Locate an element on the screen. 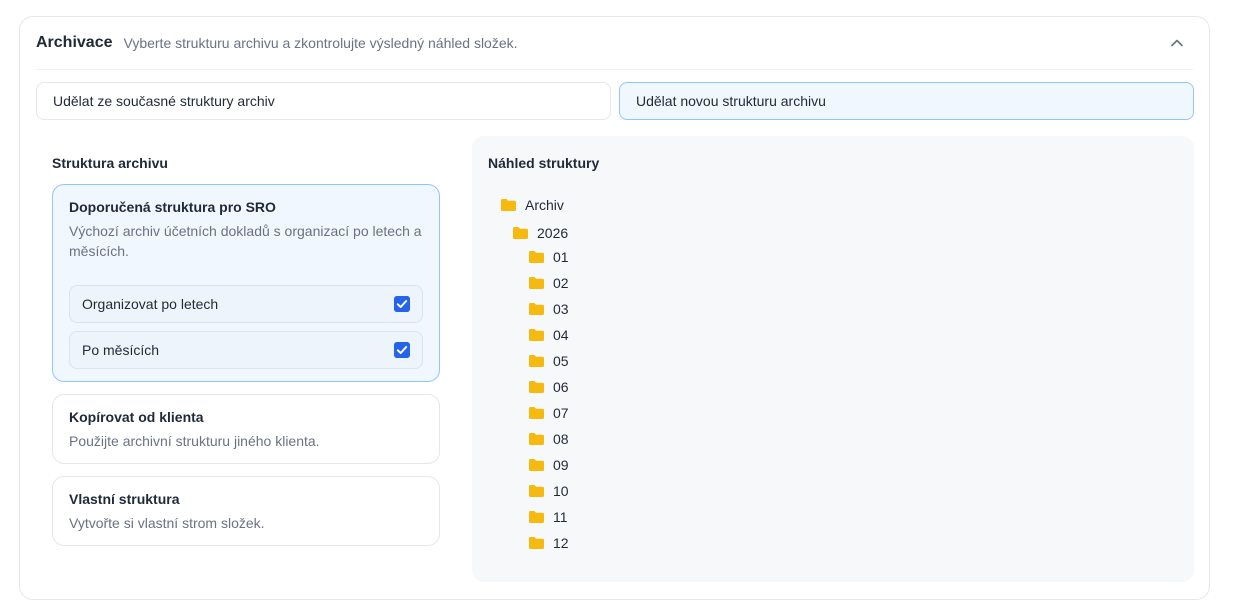  tree-label: 2026 is located at coordinates (553, 233).